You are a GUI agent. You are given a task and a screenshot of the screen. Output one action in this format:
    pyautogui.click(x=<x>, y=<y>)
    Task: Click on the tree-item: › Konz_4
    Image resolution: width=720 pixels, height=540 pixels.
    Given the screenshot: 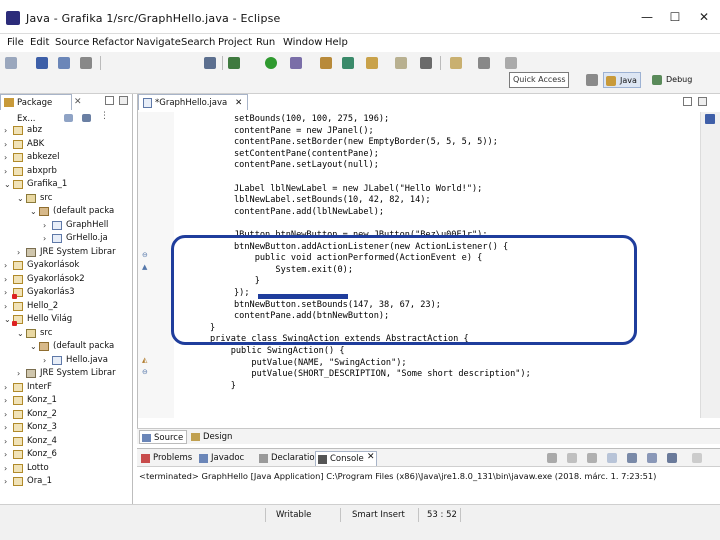 What is the action you would take?
    pyautogui.click(x=66, y=442)
    